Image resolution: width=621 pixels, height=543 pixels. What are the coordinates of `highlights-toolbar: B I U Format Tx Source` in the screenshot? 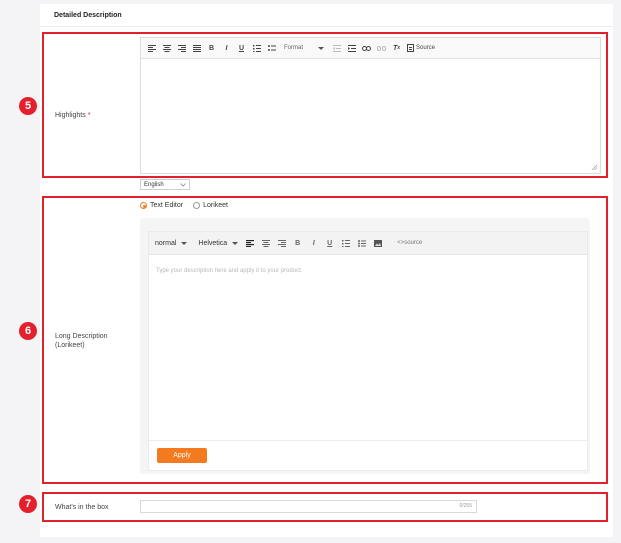 It's located at (370, 48).